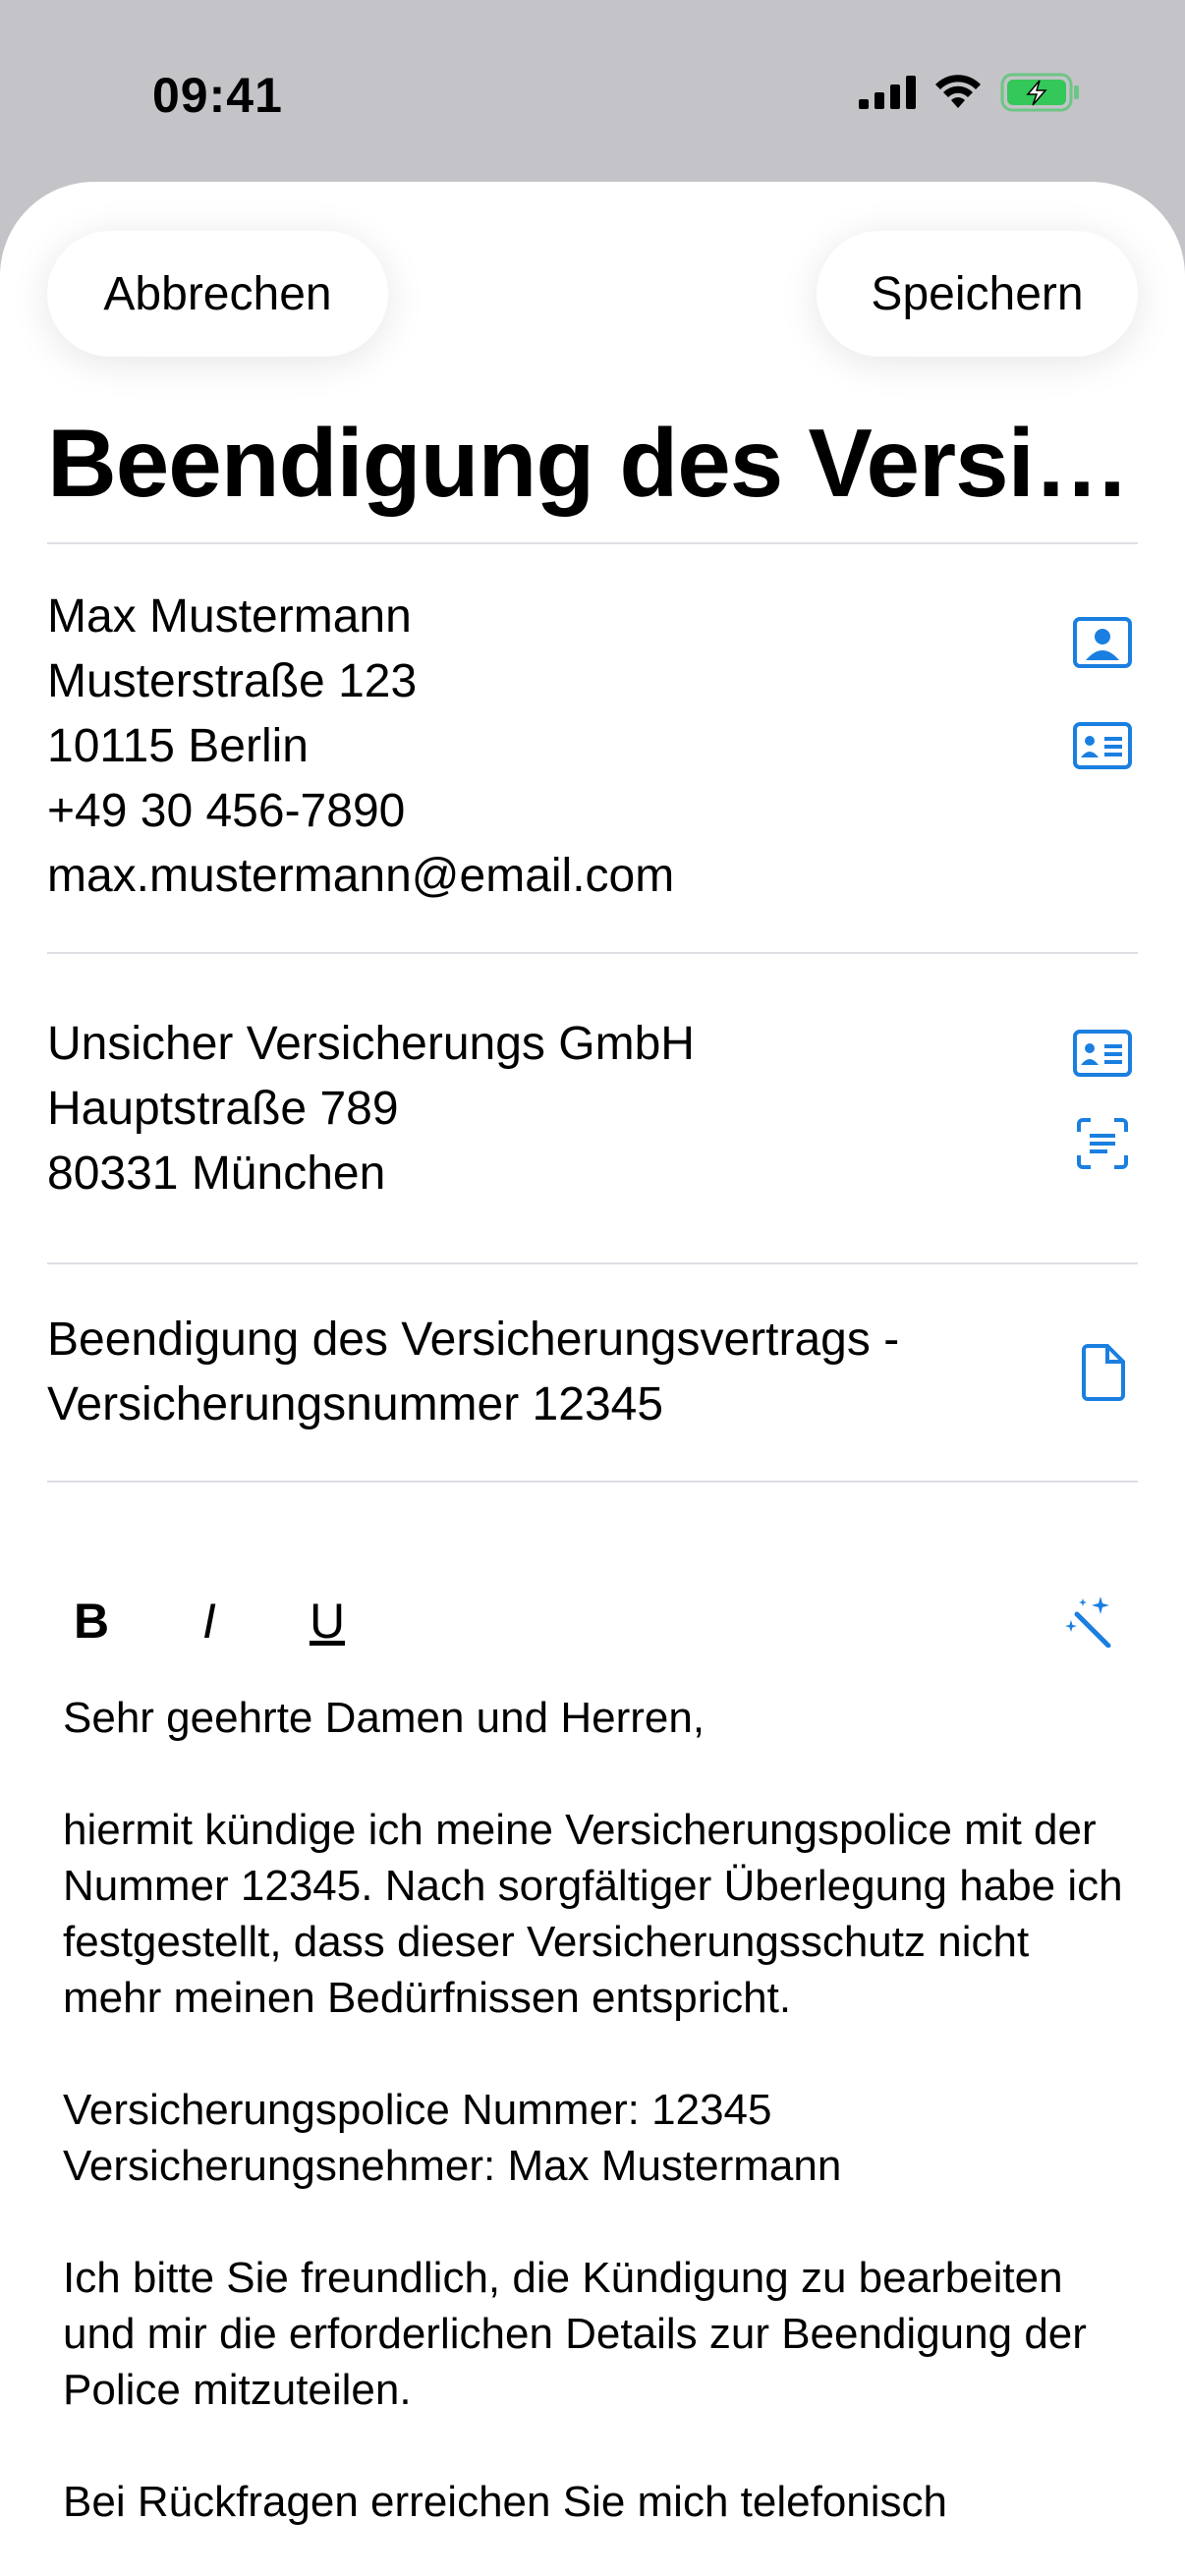 The width and height of the screenshot is (1185, 2576). What do you see at coordinates (230, 616) in the screenshot?
I see `sender-name: Max Mustermann` at bounding box center [230, 616].